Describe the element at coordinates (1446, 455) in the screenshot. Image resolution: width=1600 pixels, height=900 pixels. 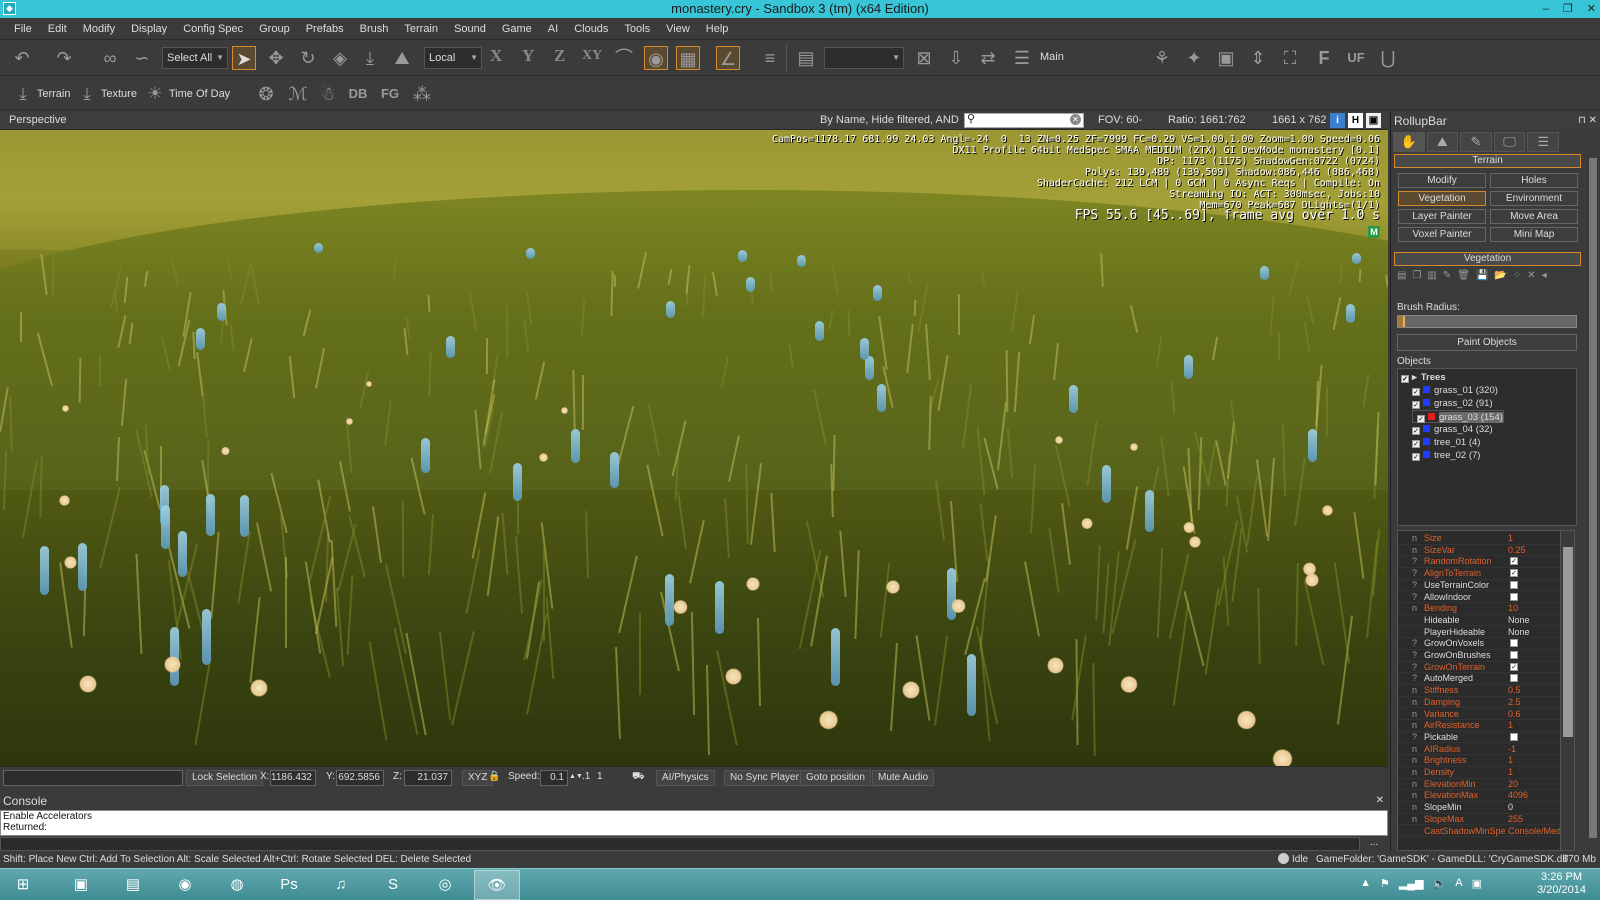
I see `tree-item: ✓ tree_02 (7)` at that location.